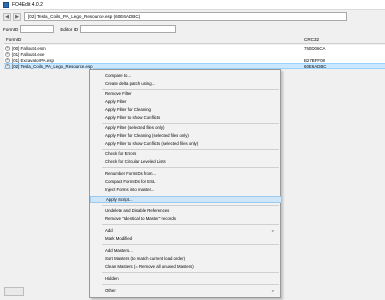 The image size is (385, 300). I want to click on file-name: [01] Fallout4.exe, so click(28, 54).